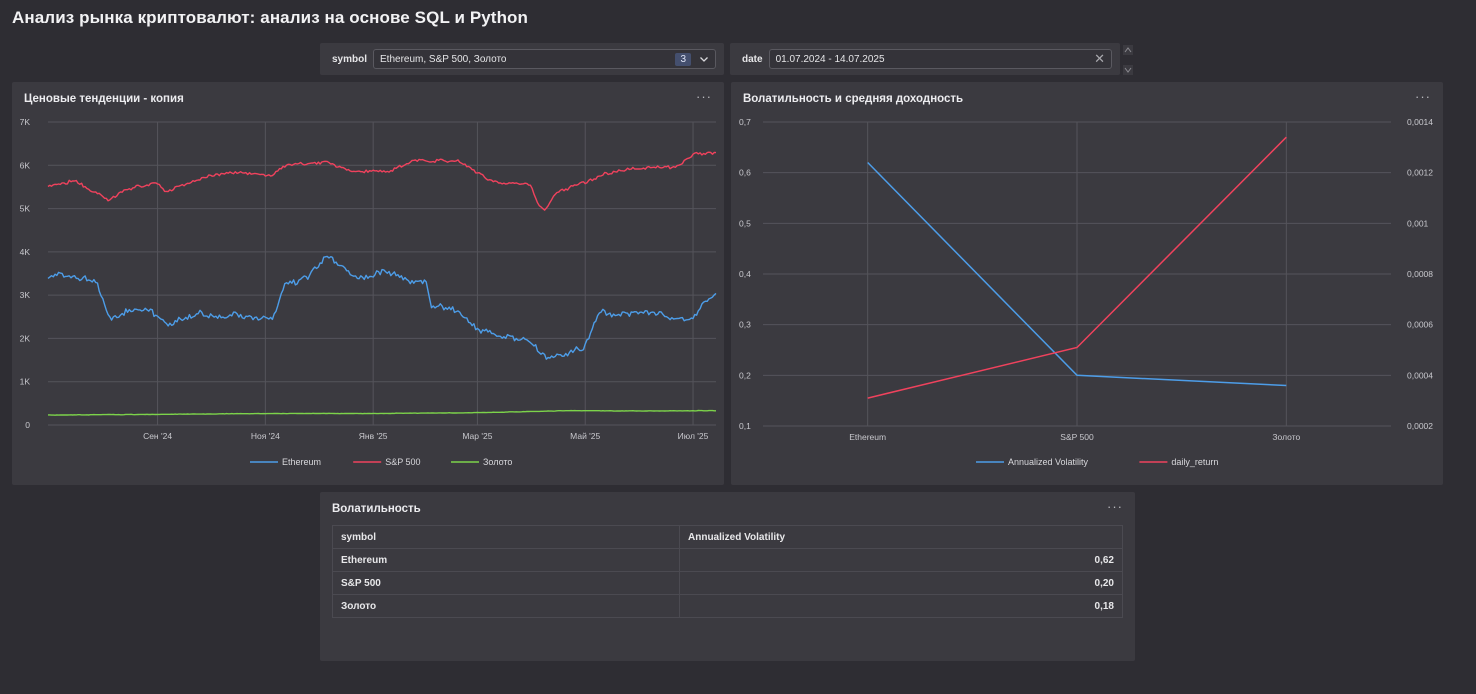 The image size is (1476, 694). Describe the element at coordinates (745, 122) in the screenshot. I see `y-left-tick-label: 0,7` at that location.